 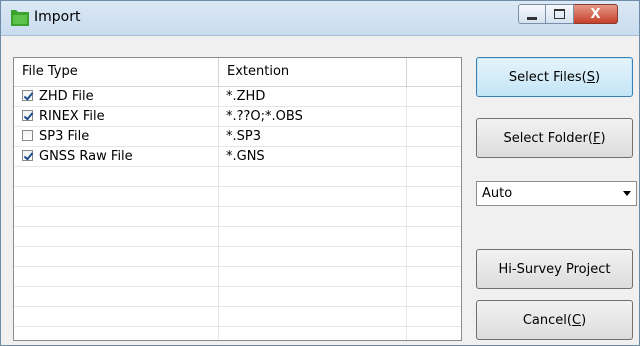 I want to click on mode-select: Auto, so click(x=556, y=193).